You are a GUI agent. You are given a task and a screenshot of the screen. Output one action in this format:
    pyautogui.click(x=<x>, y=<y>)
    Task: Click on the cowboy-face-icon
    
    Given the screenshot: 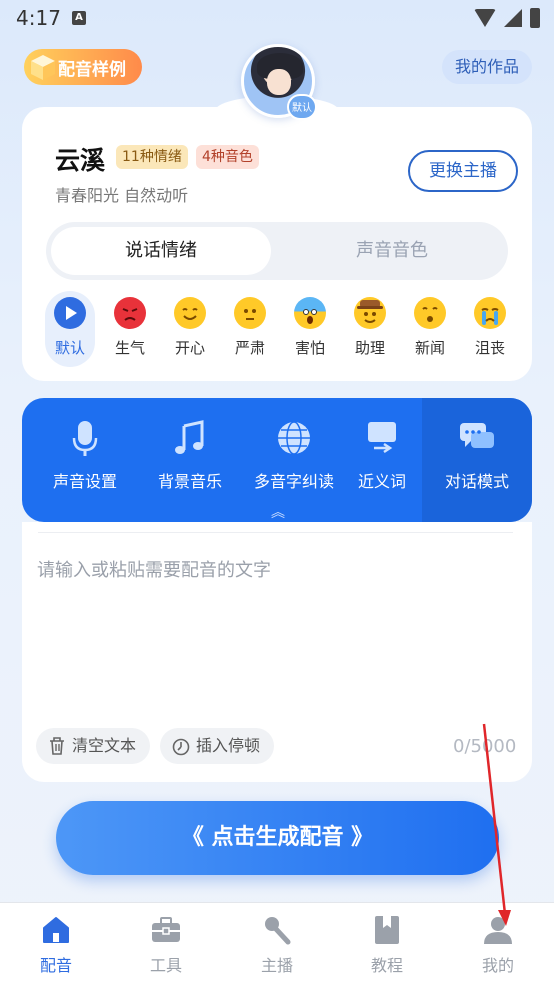 What is the action you would take?
    pyautogui.click(x=370, y=313)
    